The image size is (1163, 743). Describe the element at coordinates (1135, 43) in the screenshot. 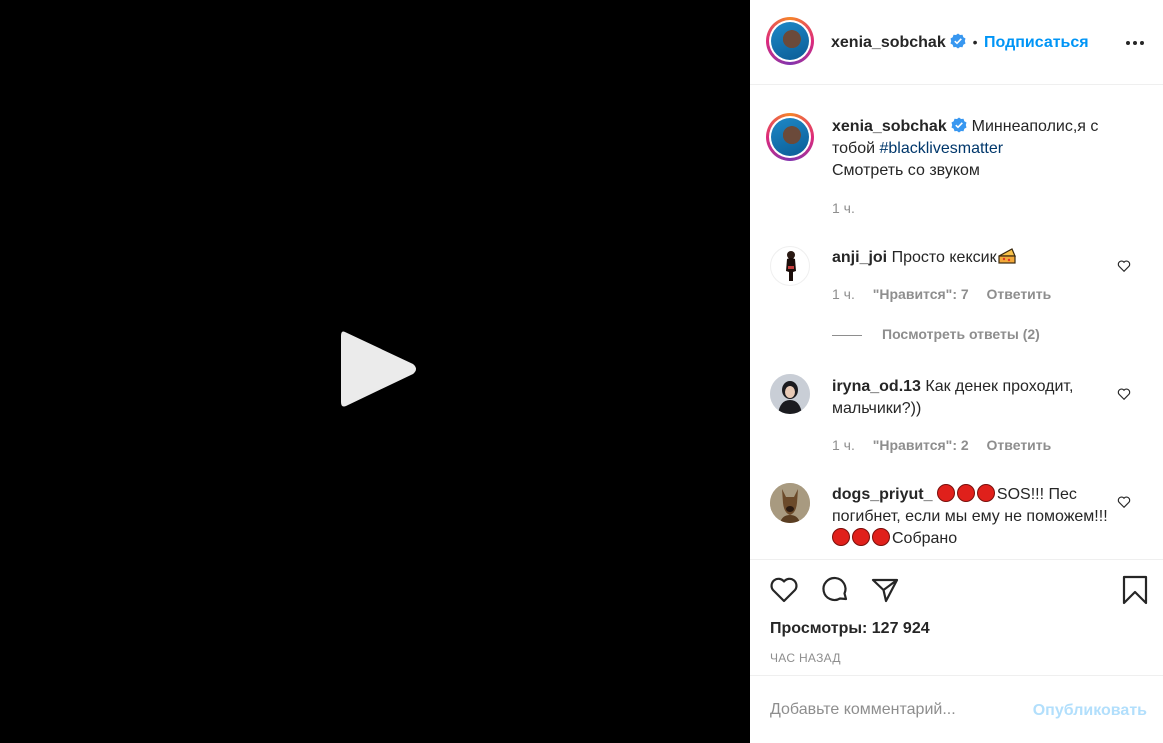

I see `more-dots-icon` at that location.